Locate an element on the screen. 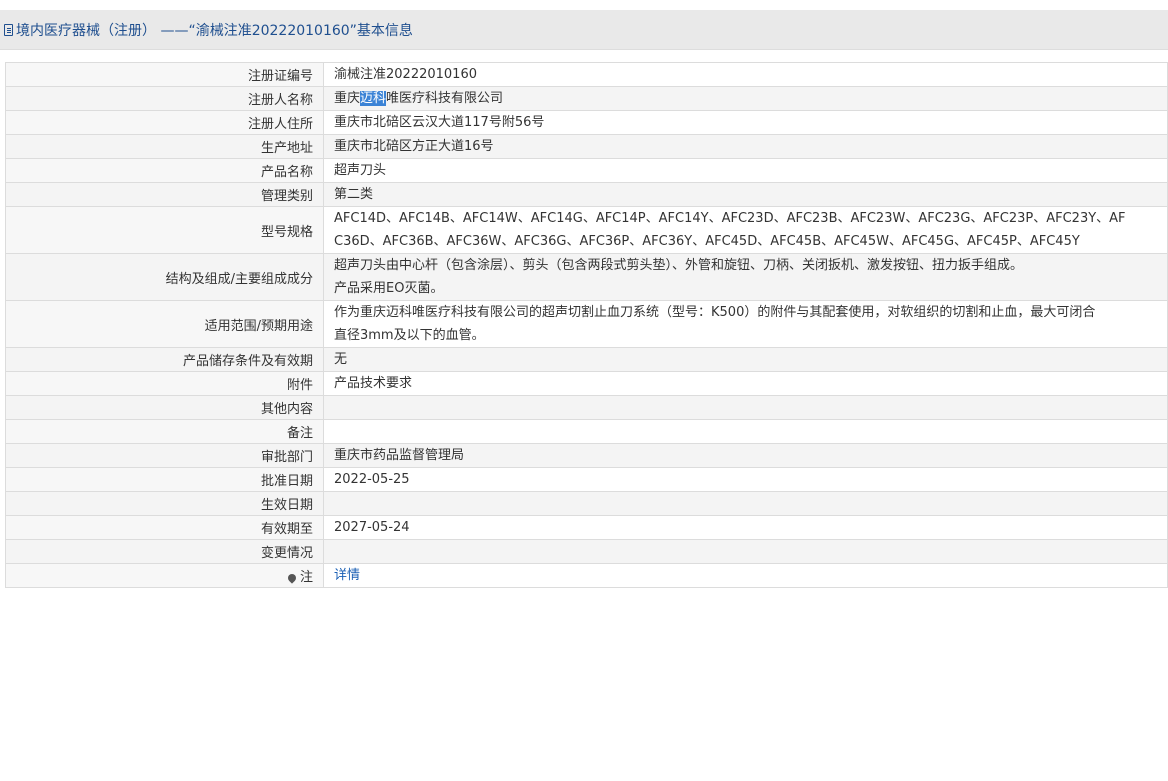 This screenshot has height=781, width=1168. row-attachment: 附件 产品技术要求 is located at coordinates (586, 383).